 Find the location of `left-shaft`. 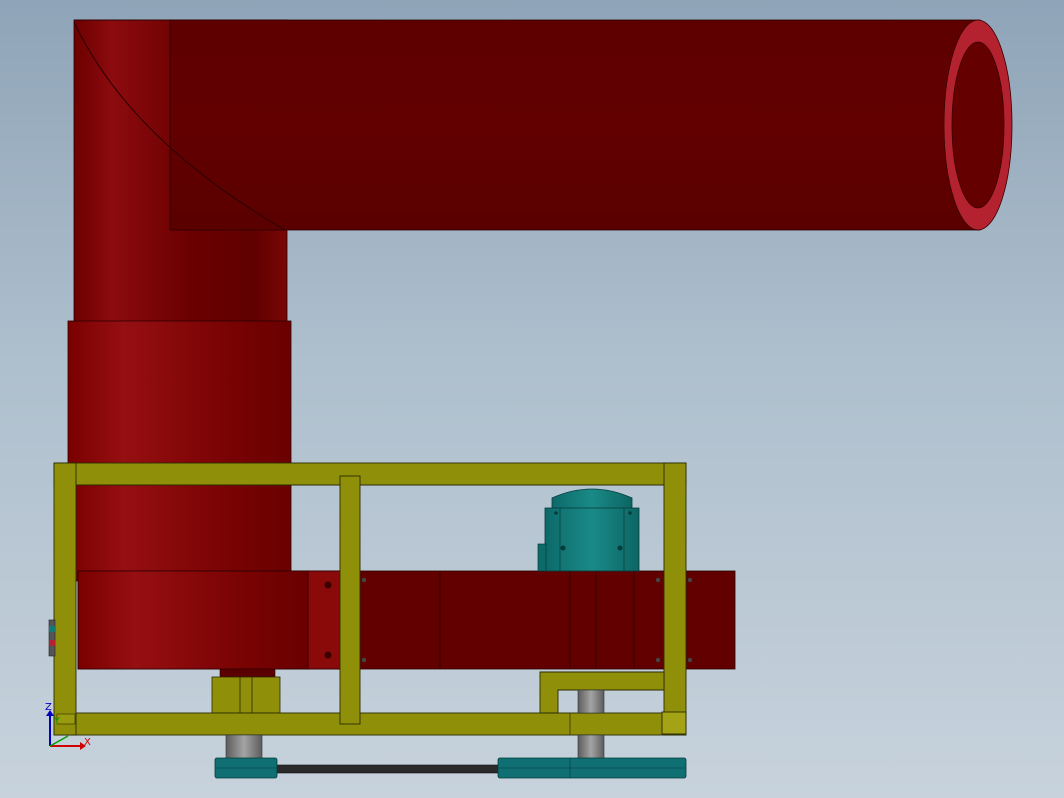

left-shaft is located at coordinates (244, 747).